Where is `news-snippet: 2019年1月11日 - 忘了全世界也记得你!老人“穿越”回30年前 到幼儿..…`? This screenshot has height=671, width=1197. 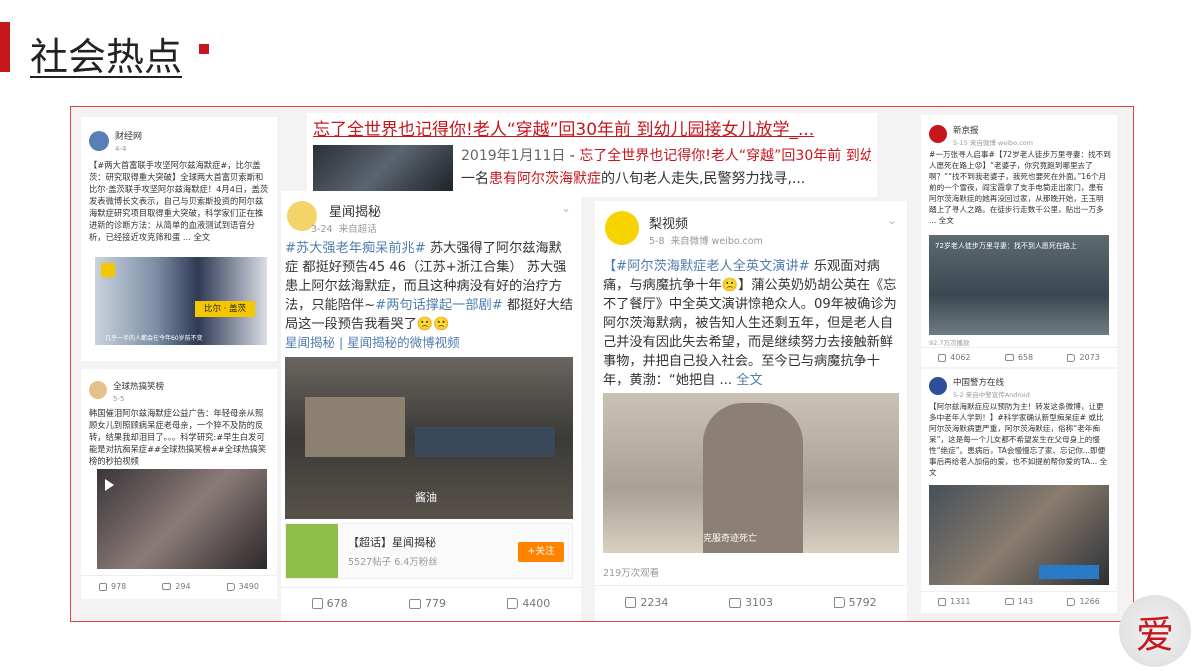 news-snippet: 2019年1月11日 - 忘了全世界也记得你!老人“穿越”回30年前 到幼儿..… is located at coordinates (666, 167).